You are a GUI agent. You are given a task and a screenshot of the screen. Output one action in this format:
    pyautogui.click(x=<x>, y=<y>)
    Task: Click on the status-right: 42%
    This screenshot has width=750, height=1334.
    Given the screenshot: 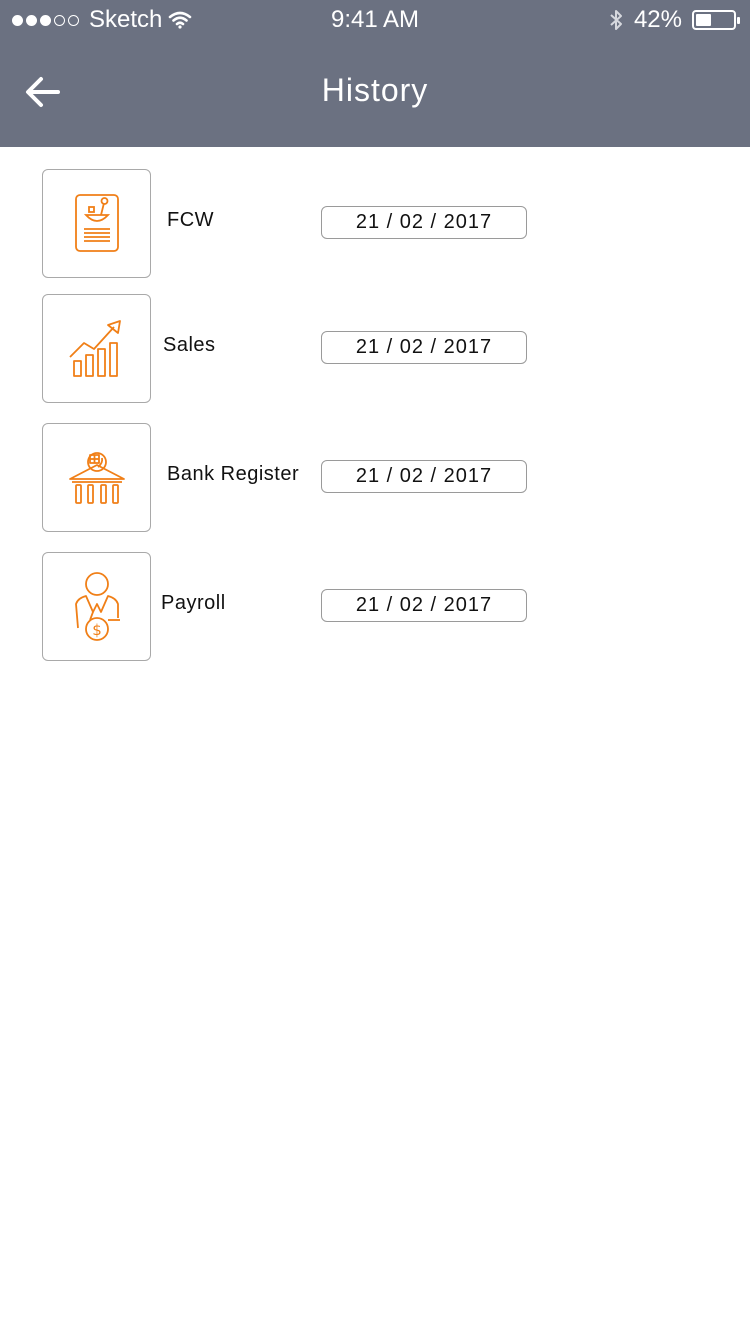 What is the action you would take?
    pyautogui.click(x=674, y=20)
    